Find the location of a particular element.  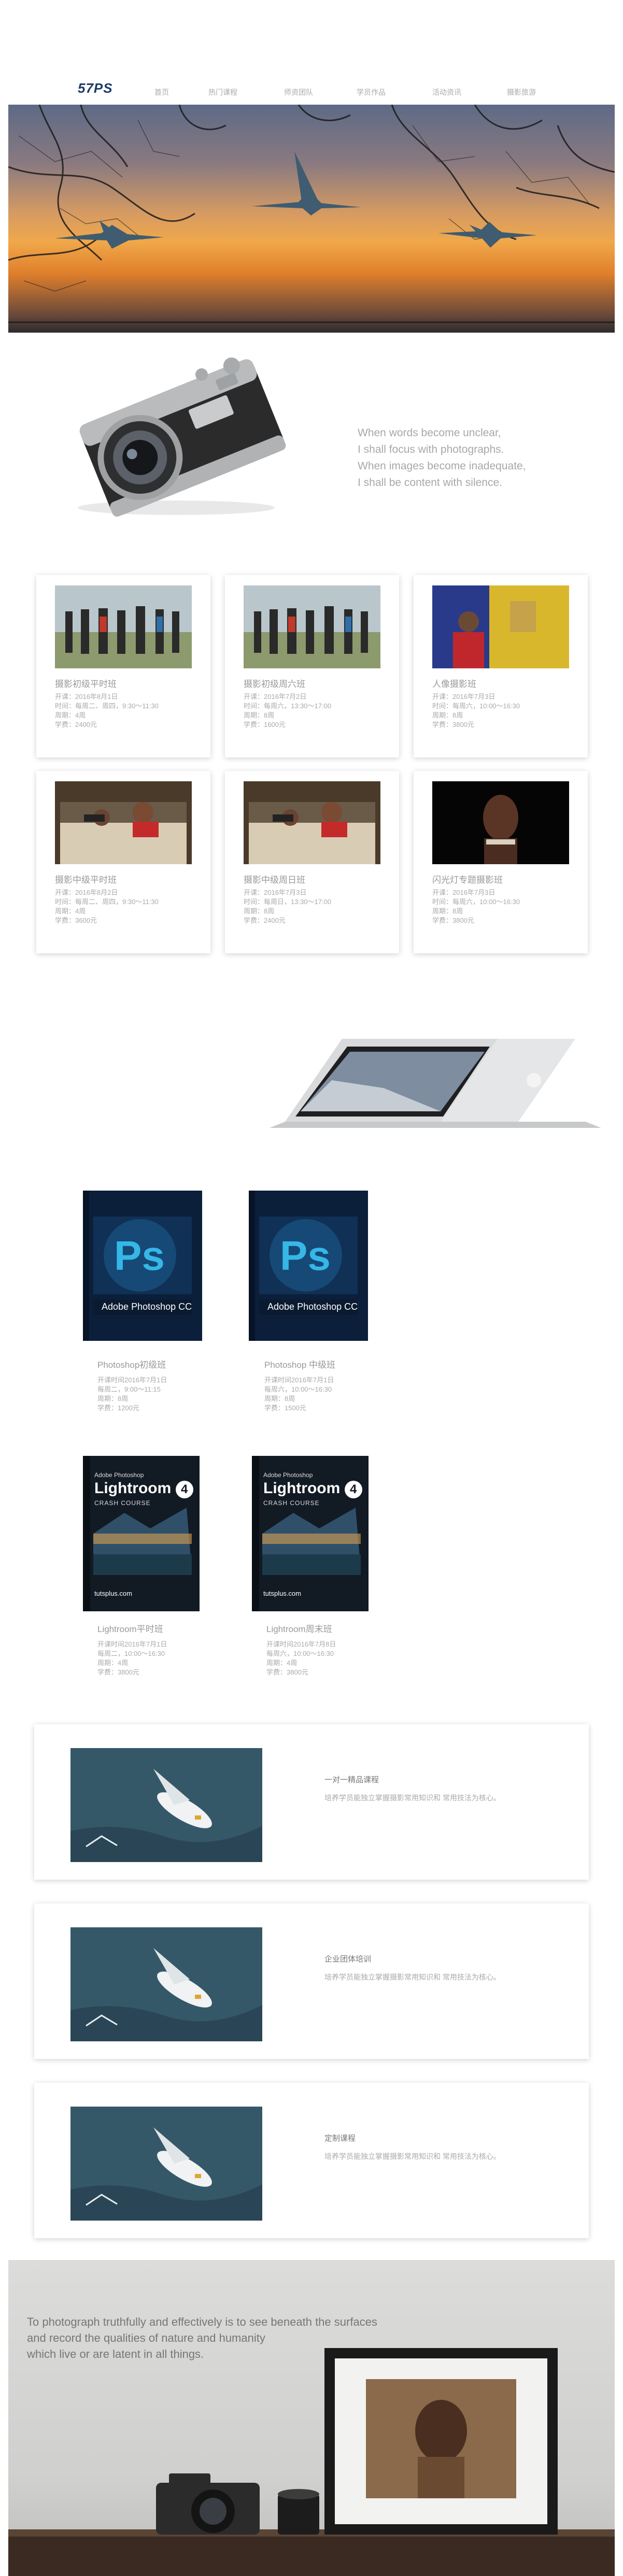

course-schedule: 每周二，10:00～16:30 is located at coordinates (131, 1654).